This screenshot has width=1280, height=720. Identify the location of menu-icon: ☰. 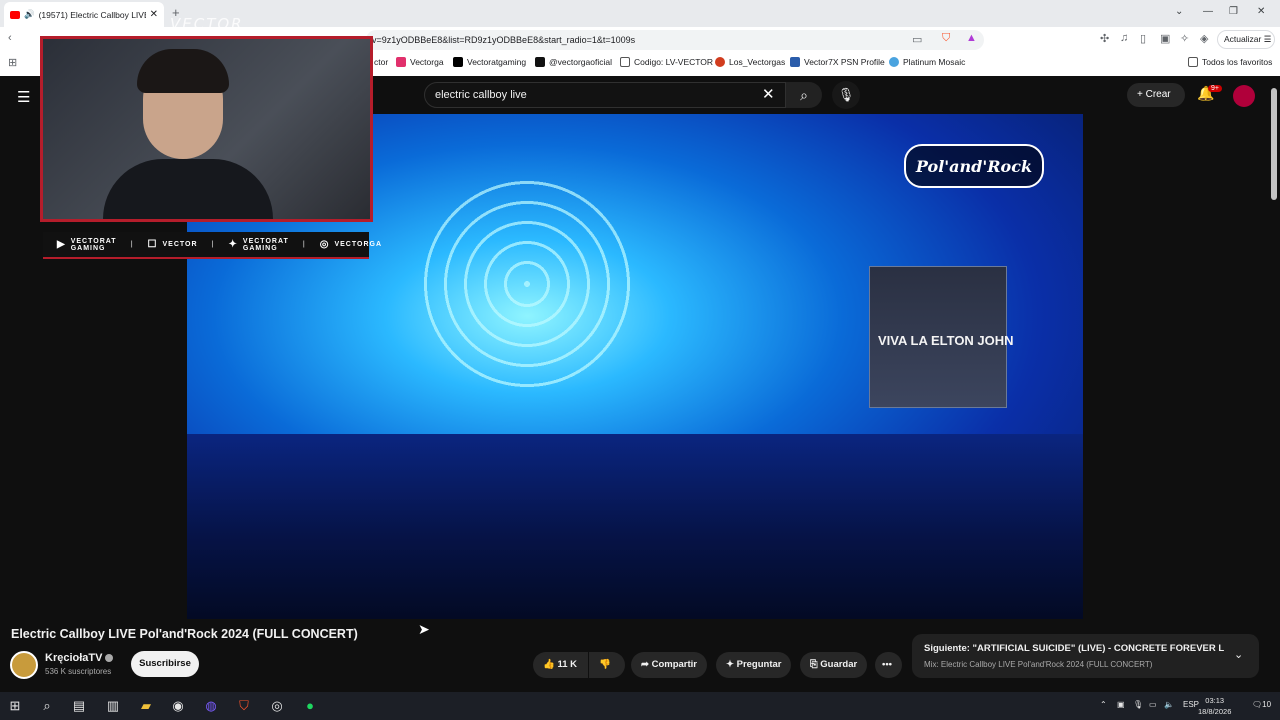
(23, 97).